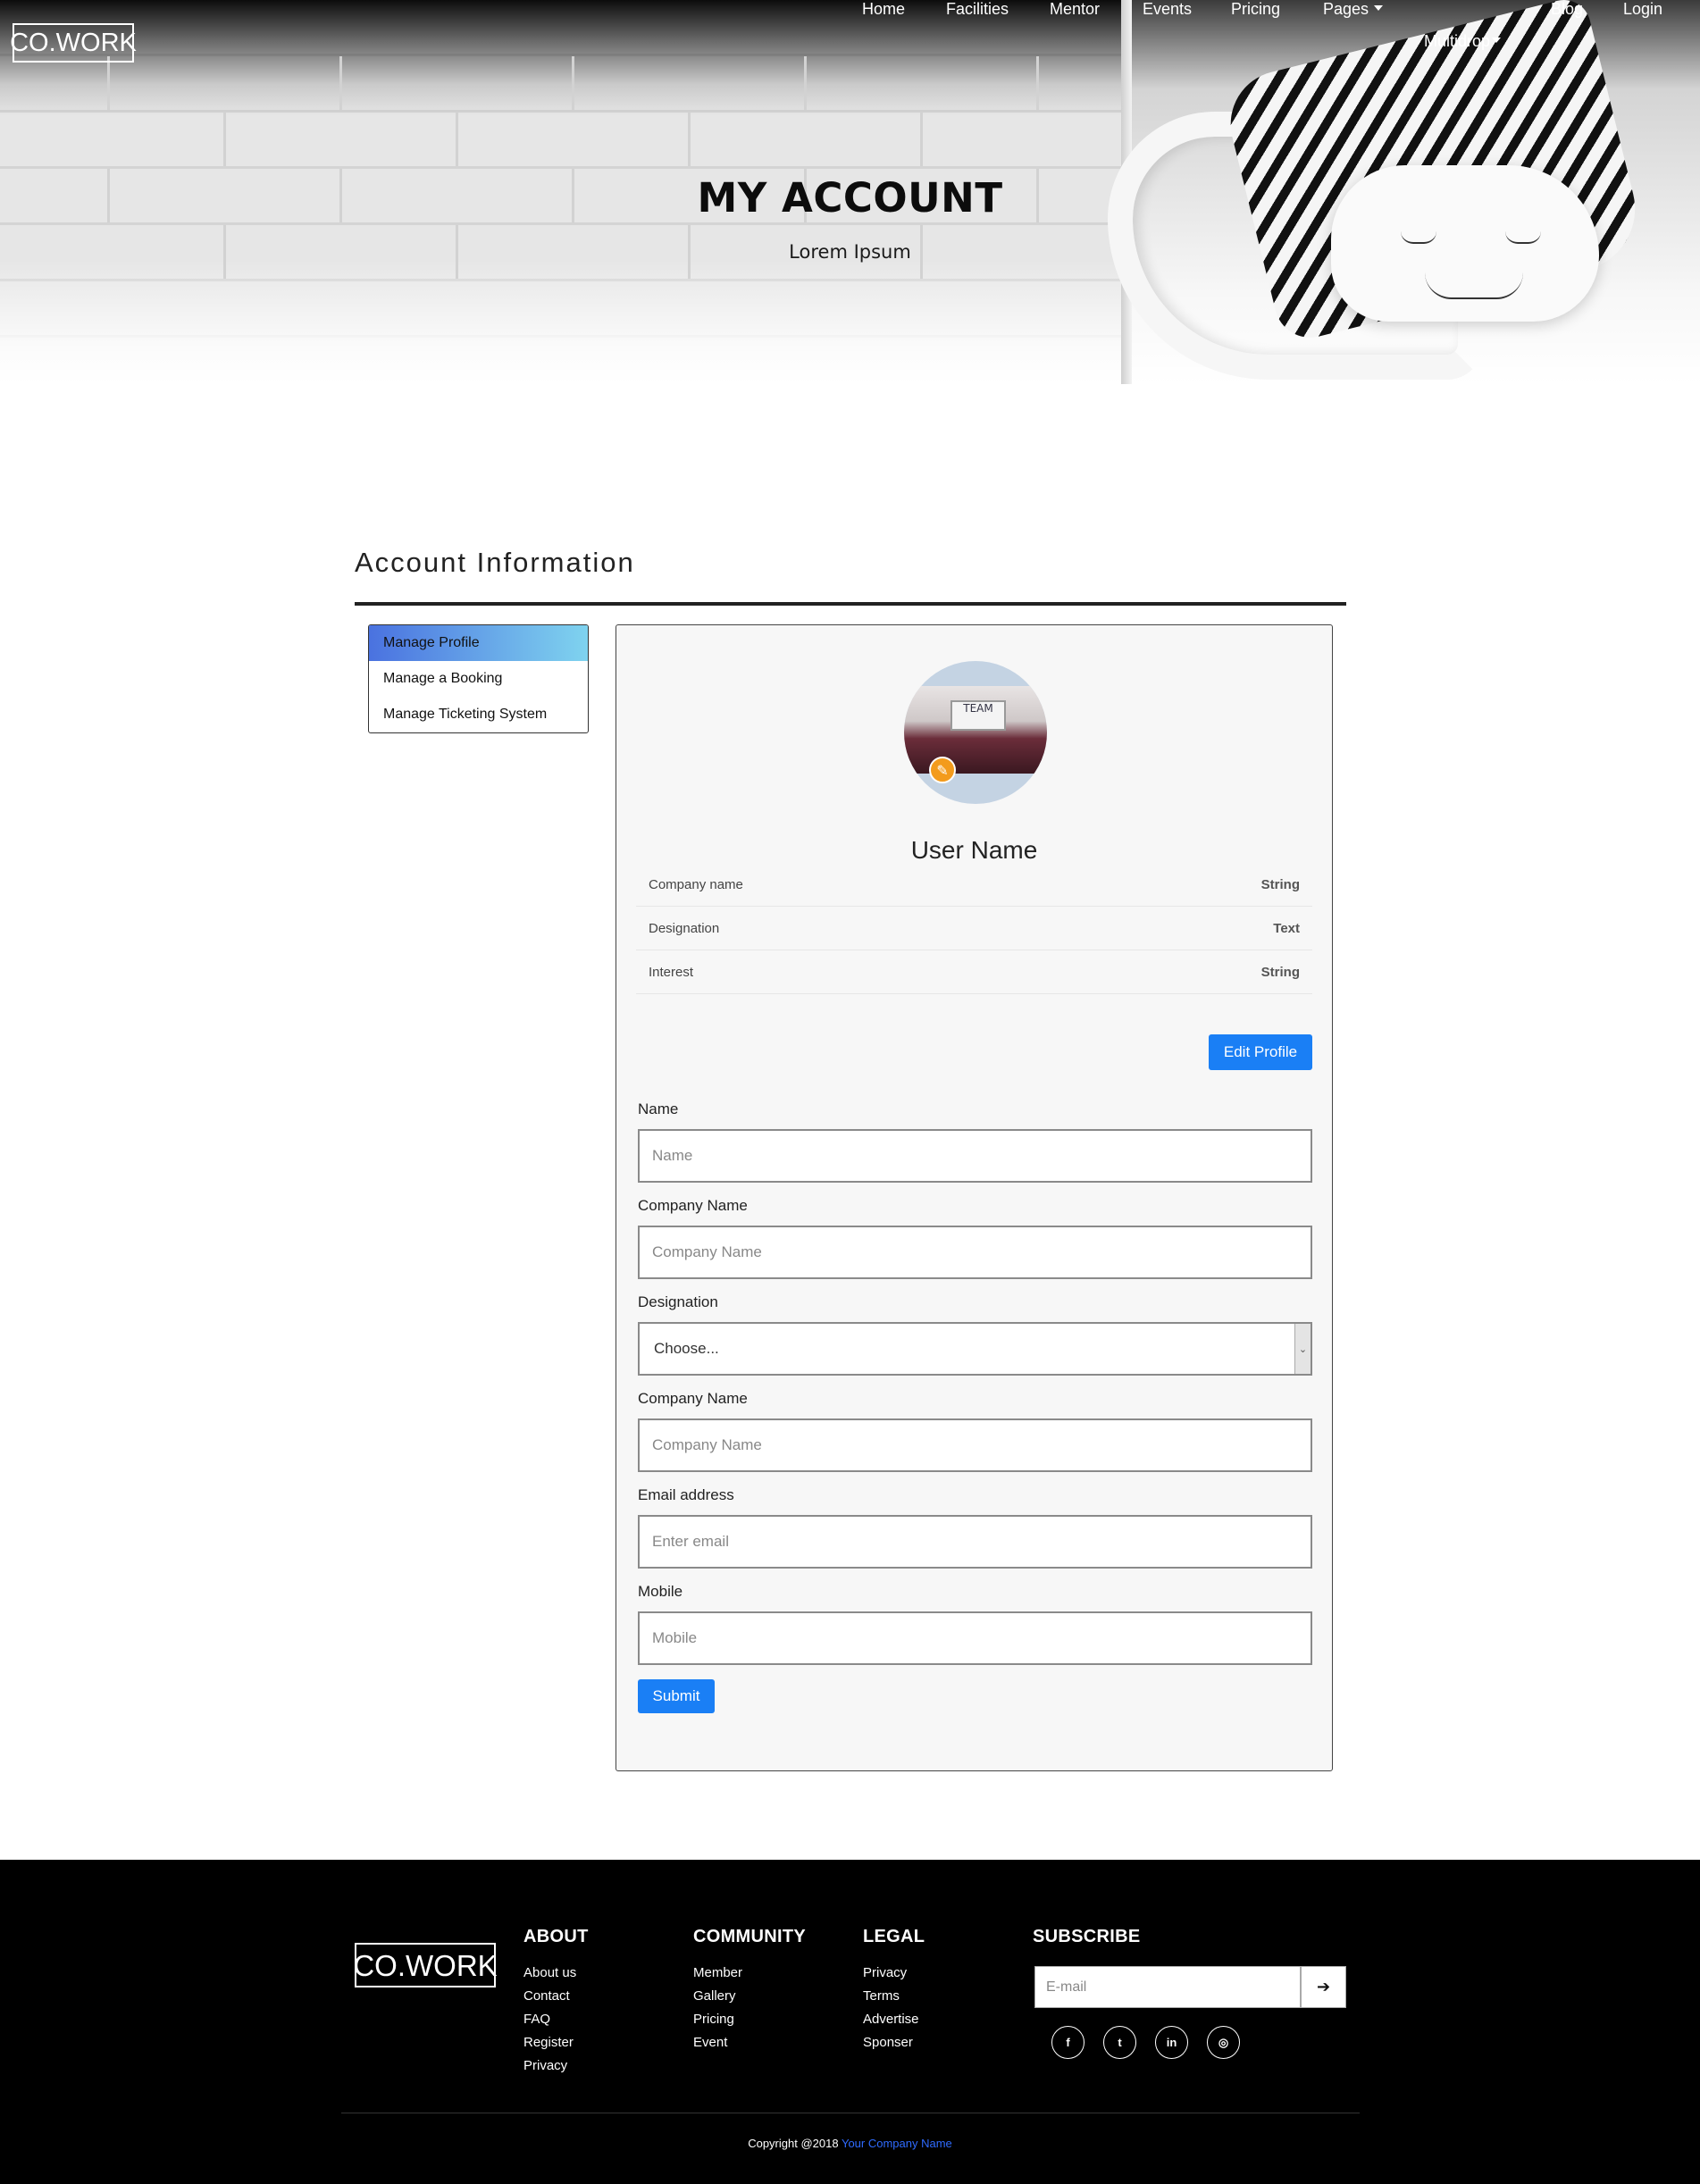  Describe the element at coordinates (478, 714) in the screenshot. I see `side-menu-manage-ticketing: Manage Ticketing System` at that location.